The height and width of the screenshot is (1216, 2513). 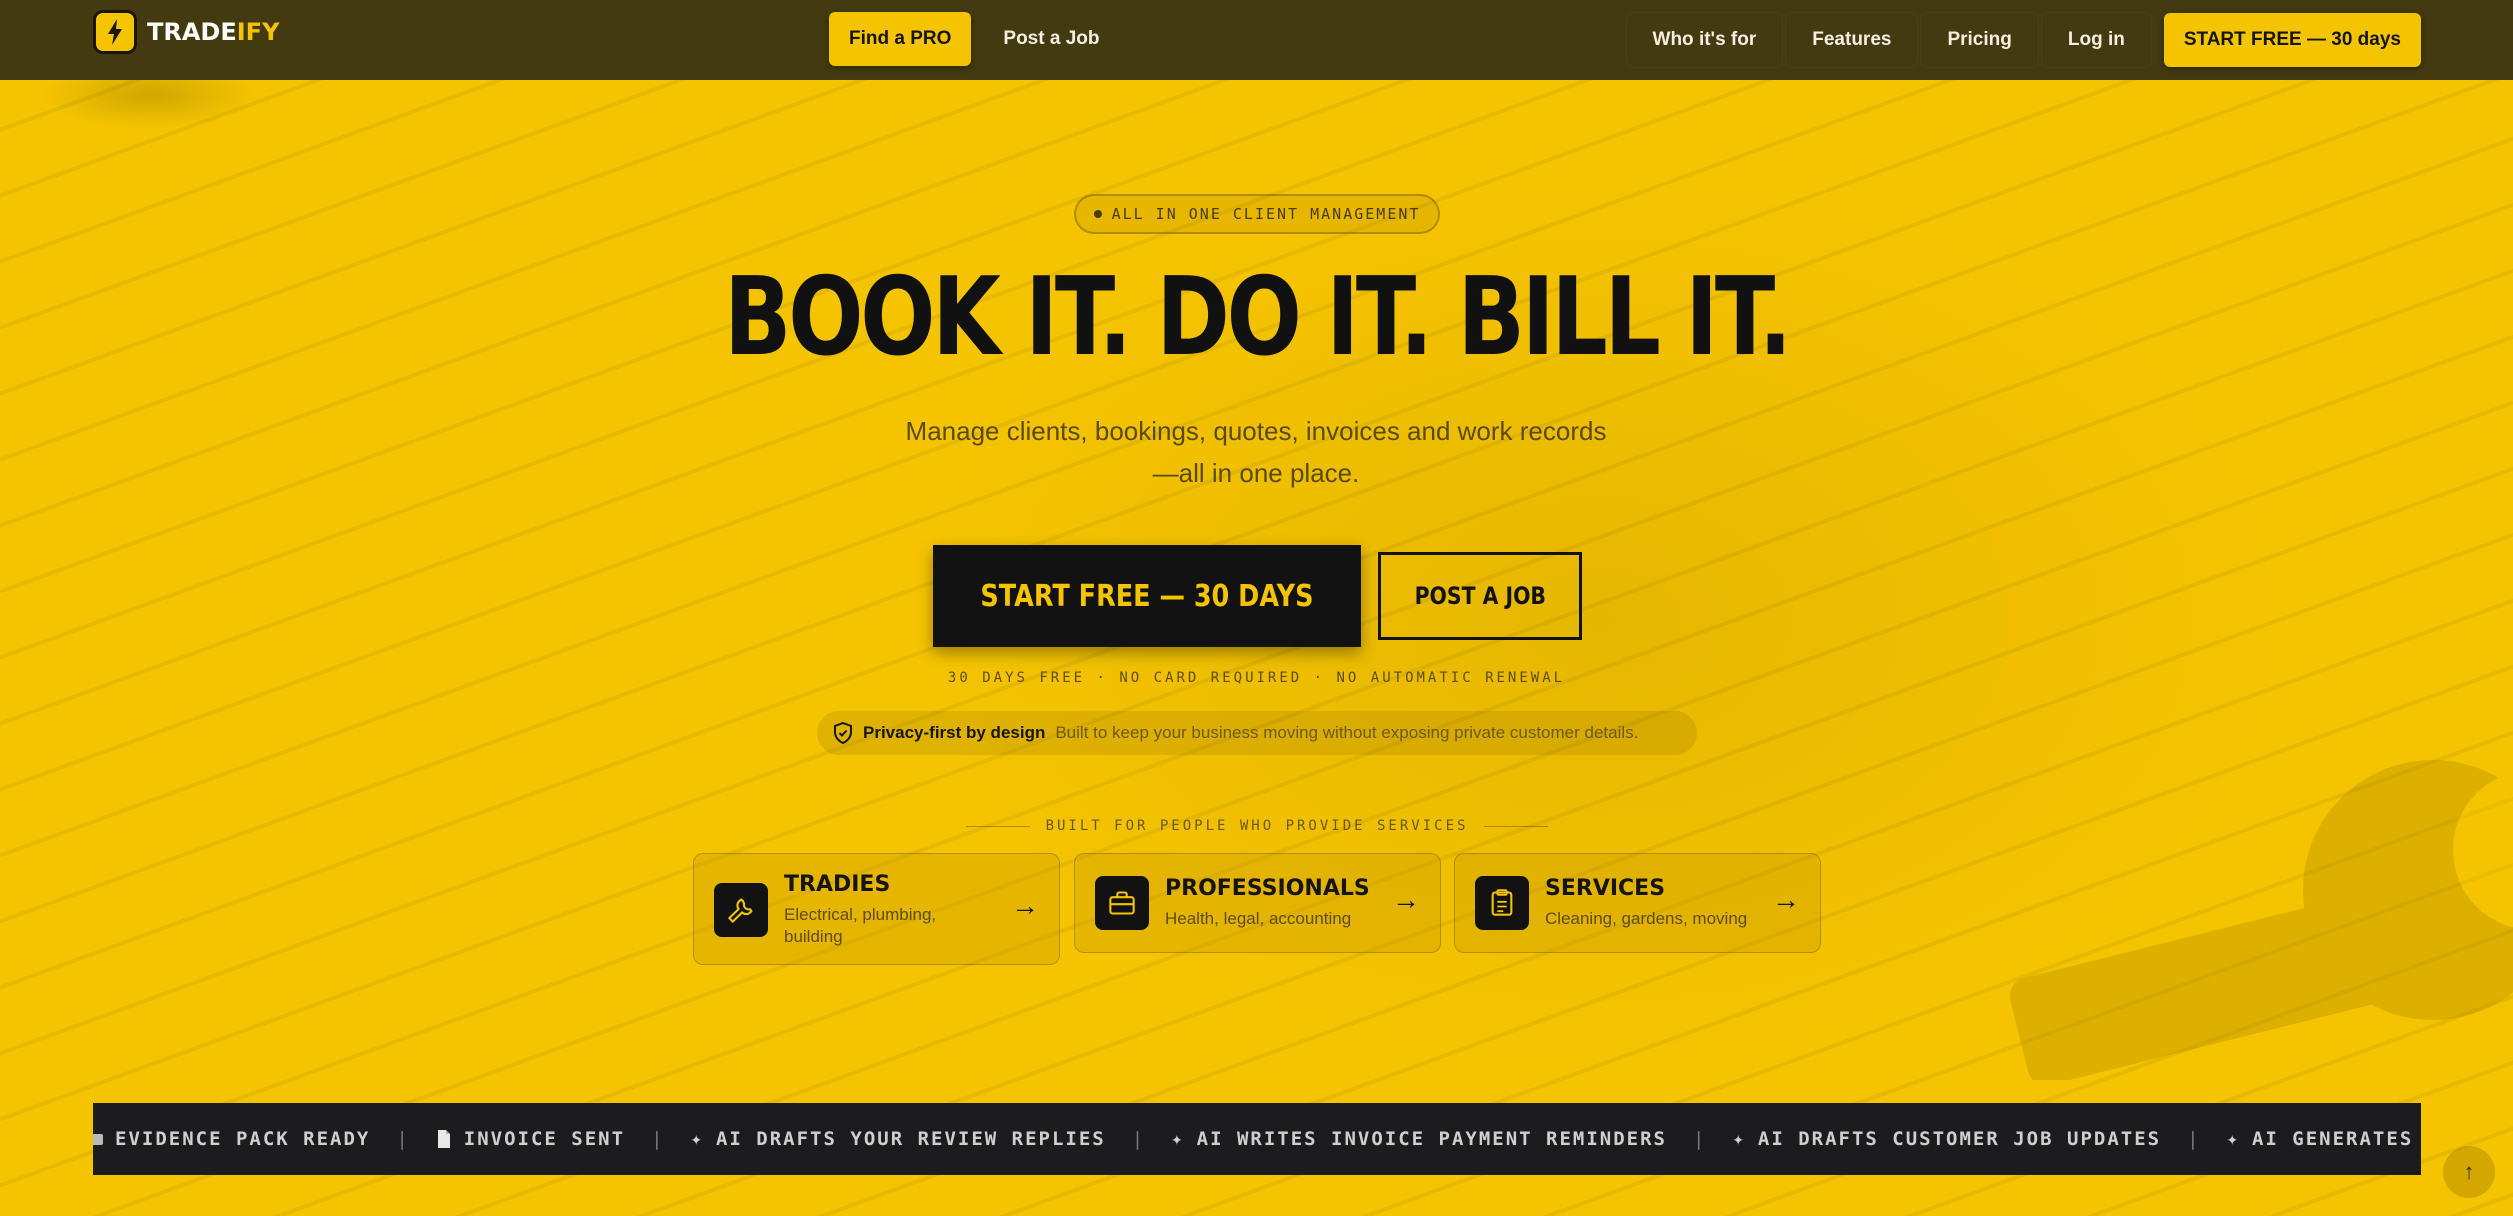 What do you see at coordinates (1431, 1139) in the screenshot?
I see `ticker-text: AI WRITES INVOICE PAYMENT REMINDERS` at bounding box center [1431, 1139].